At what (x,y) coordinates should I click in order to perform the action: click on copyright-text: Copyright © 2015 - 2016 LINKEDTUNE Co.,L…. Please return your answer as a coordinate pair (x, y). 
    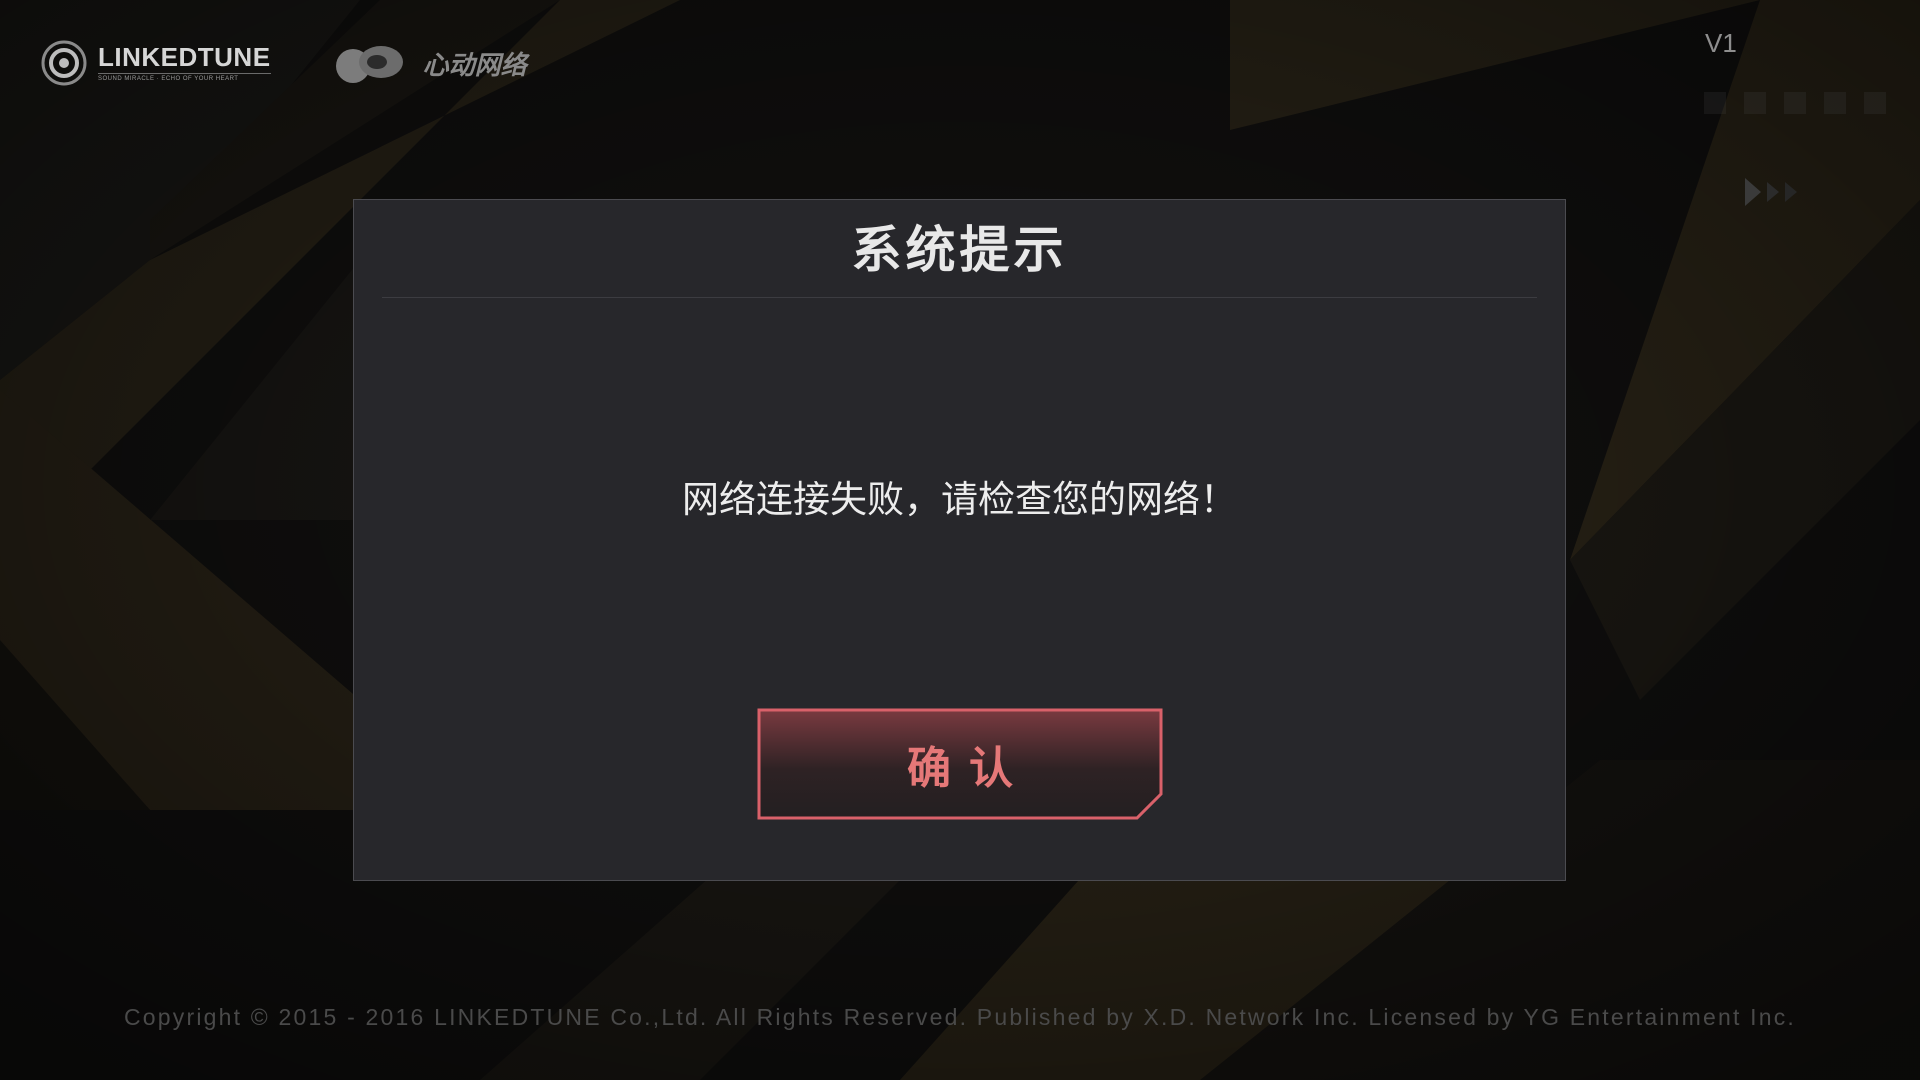
    Looking at the image, I should click on (960, 1017).